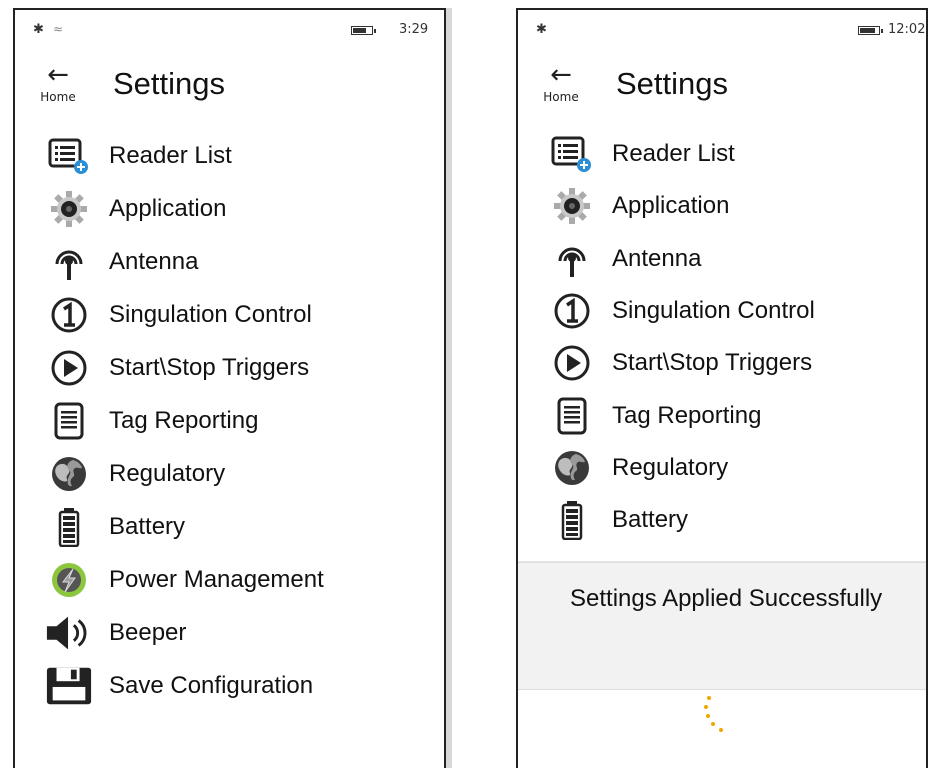  I want to click on save-icon, so click(69, 686).